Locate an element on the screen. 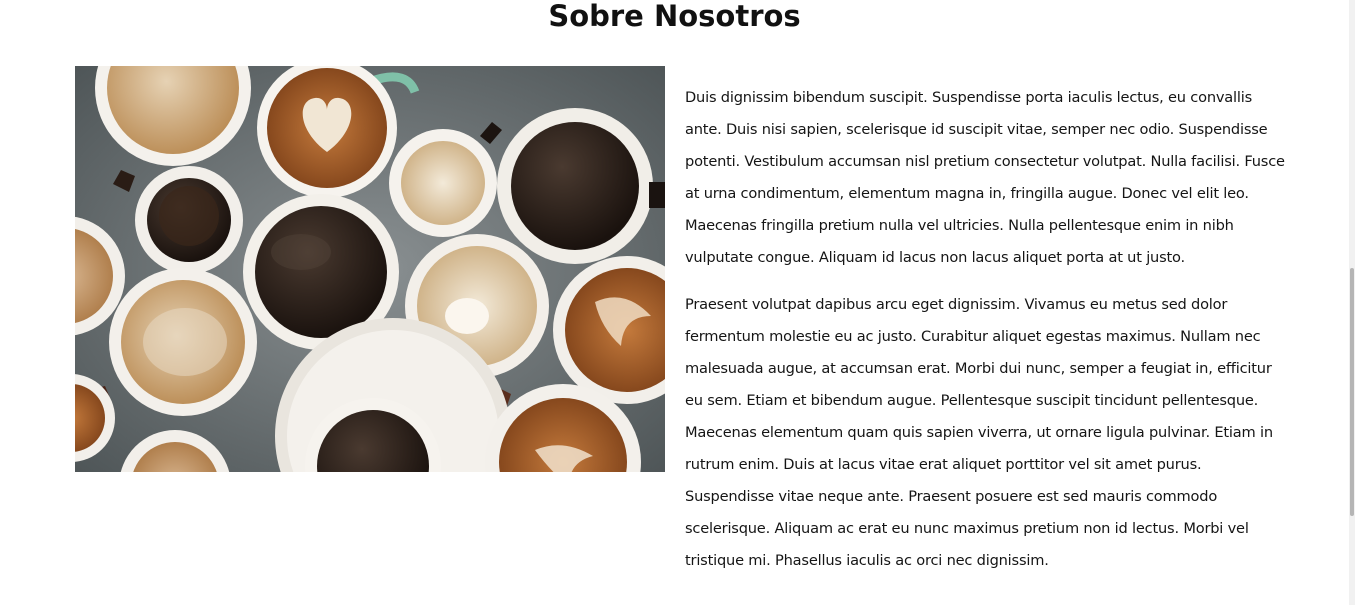 This screenshot has width=1355, height=605. vertical-scrollbar is located at coordinates (1352, 302).